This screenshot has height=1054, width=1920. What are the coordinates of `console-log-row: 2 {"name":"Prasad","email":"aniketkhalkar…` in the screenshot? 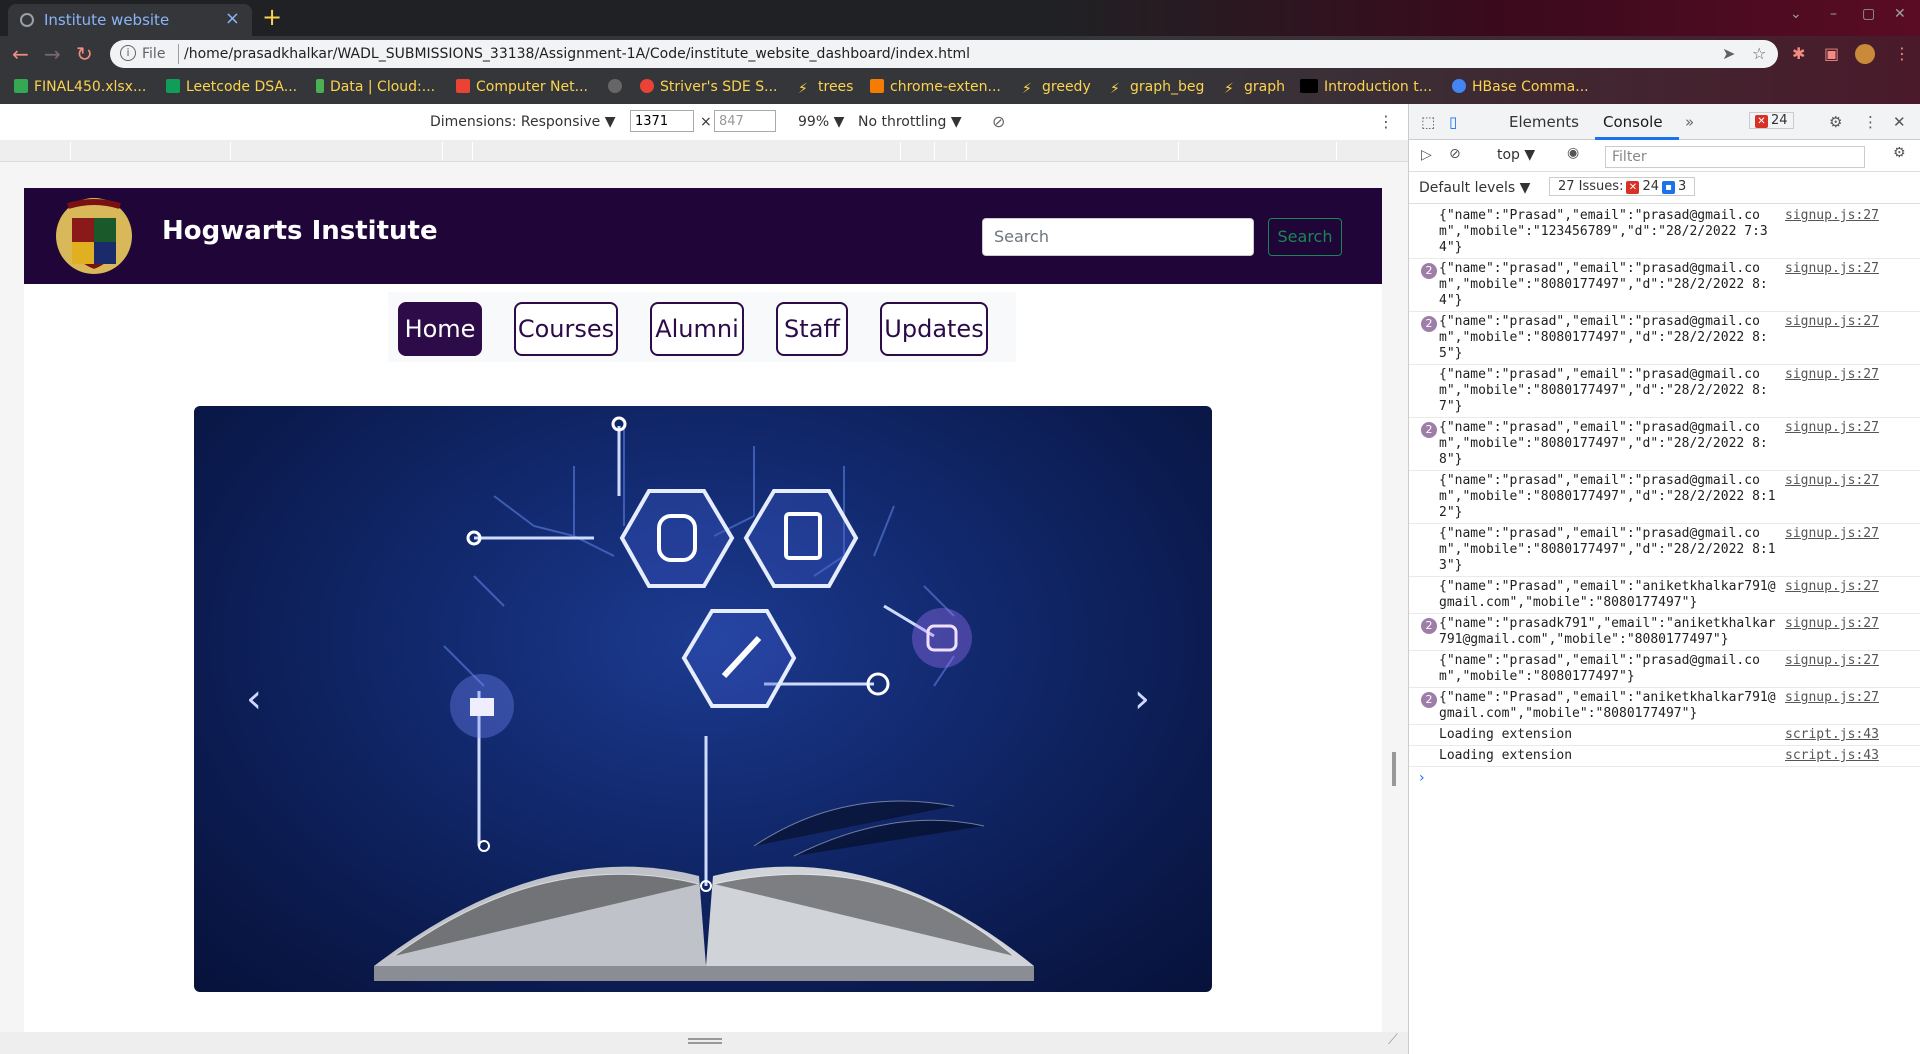 It's located at (1664, 706).